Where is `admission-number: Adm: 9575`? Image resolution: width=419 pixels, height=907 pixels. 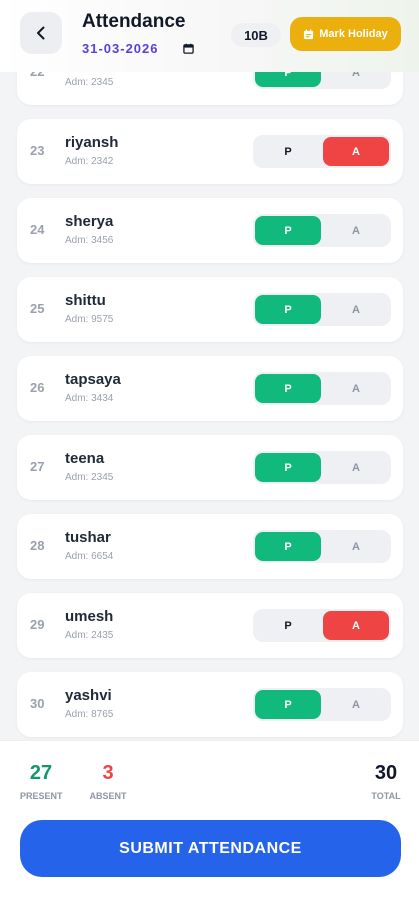 admission-number: Adm: 9575 is located at coordinates (89, 319).